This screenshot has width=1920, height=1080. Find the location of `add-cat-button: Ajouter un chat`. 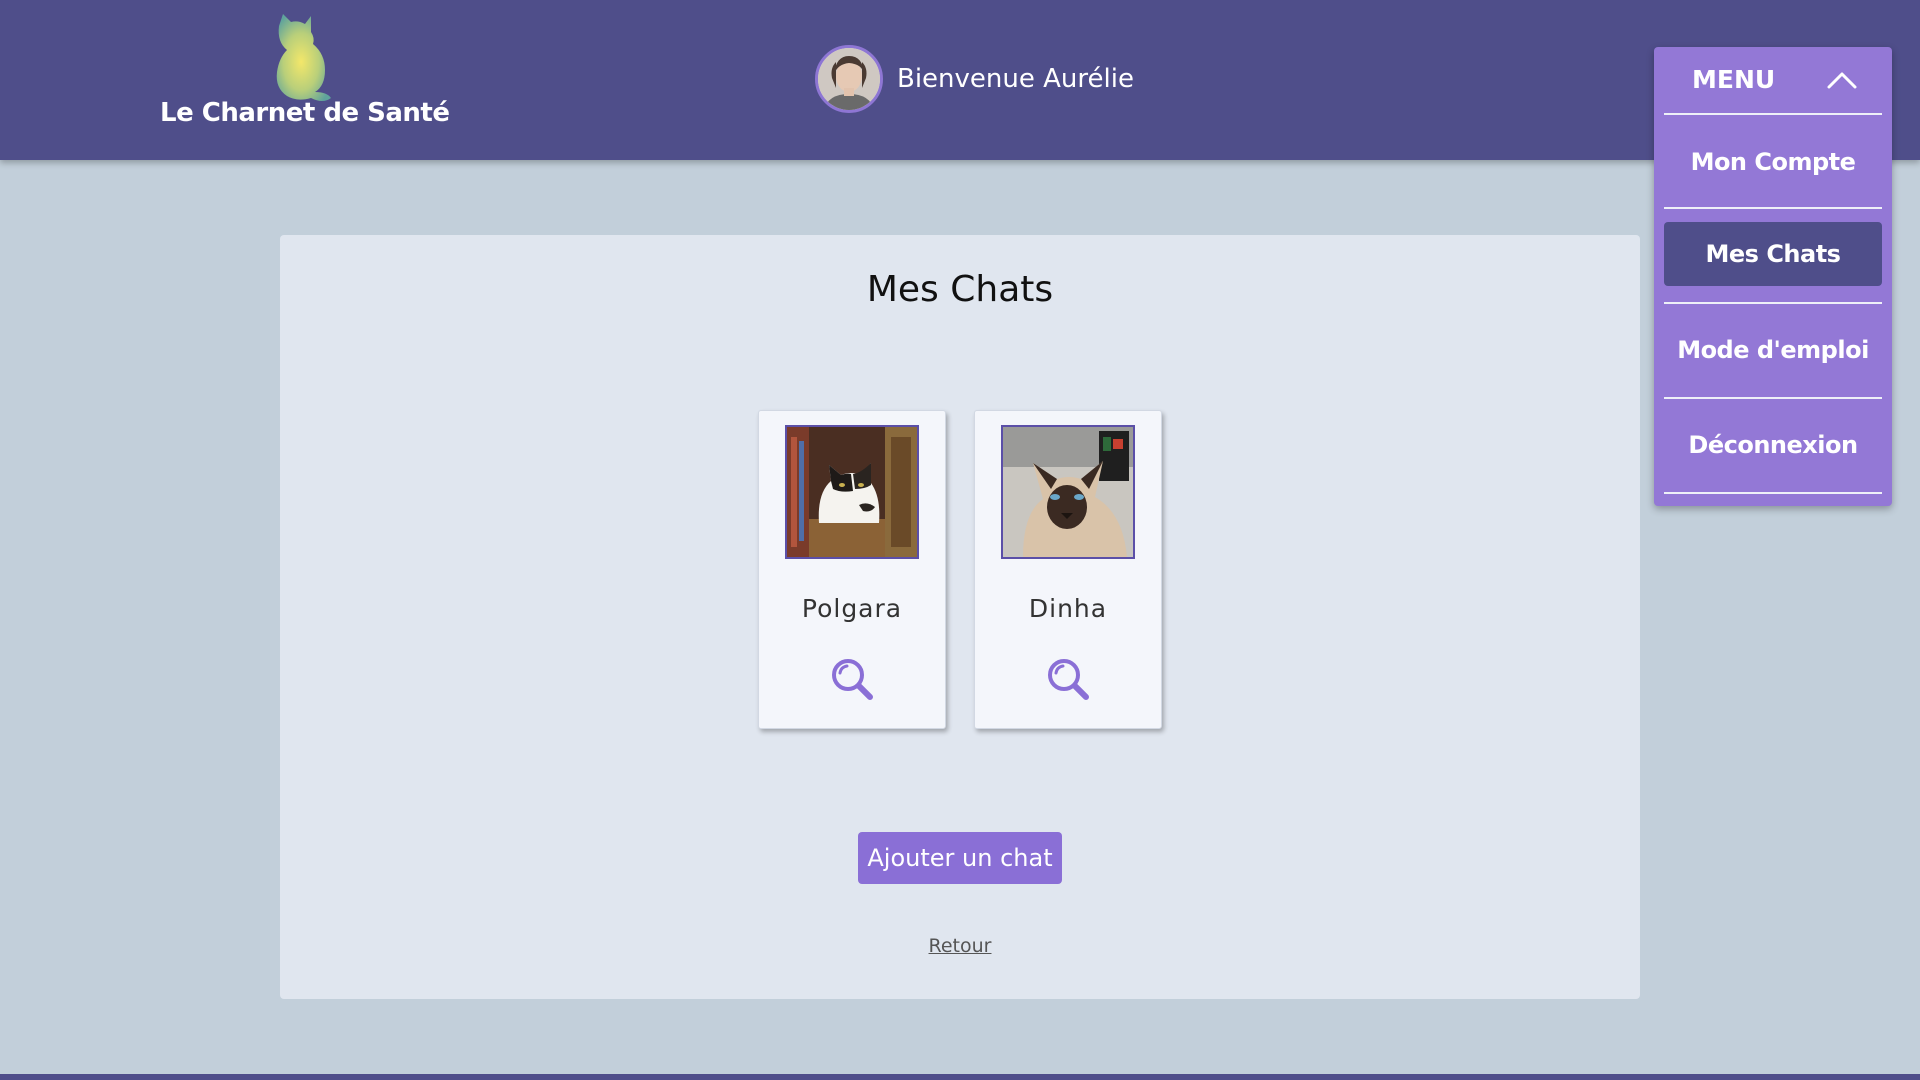

add-cat-button: Ajouter un chat is located at coordinates (960, 858).